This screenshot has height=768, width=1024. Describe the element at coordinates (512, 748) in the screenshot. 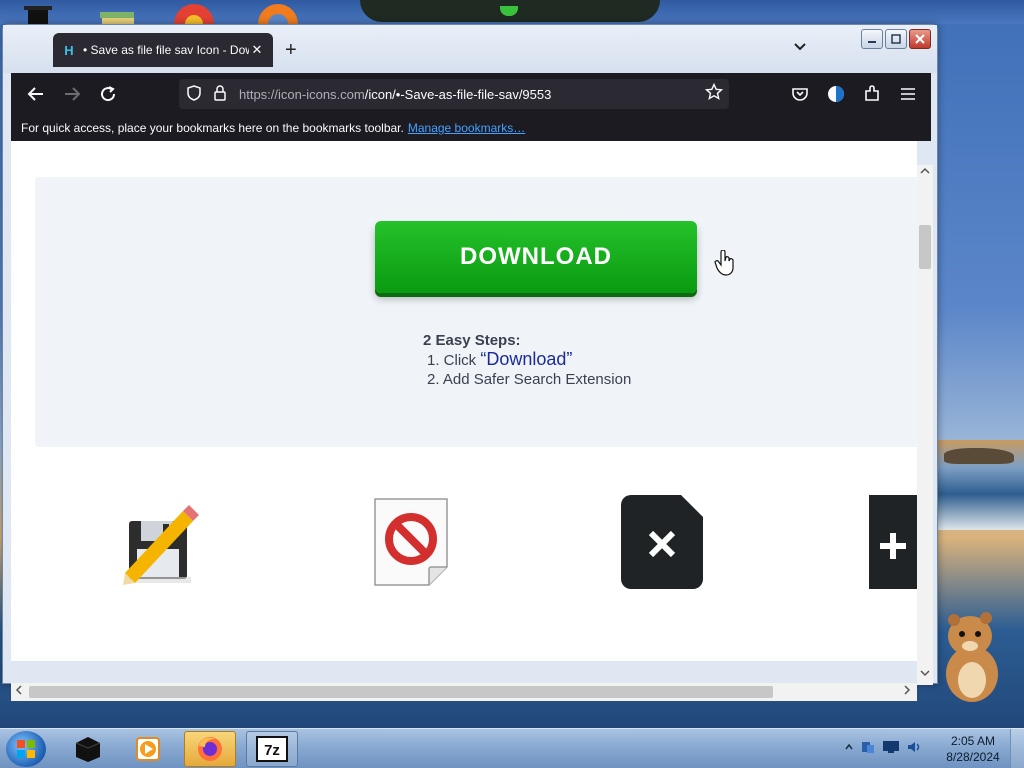

I see `taskbar: 7z 2:05 AM 8/28/2024` at that location.